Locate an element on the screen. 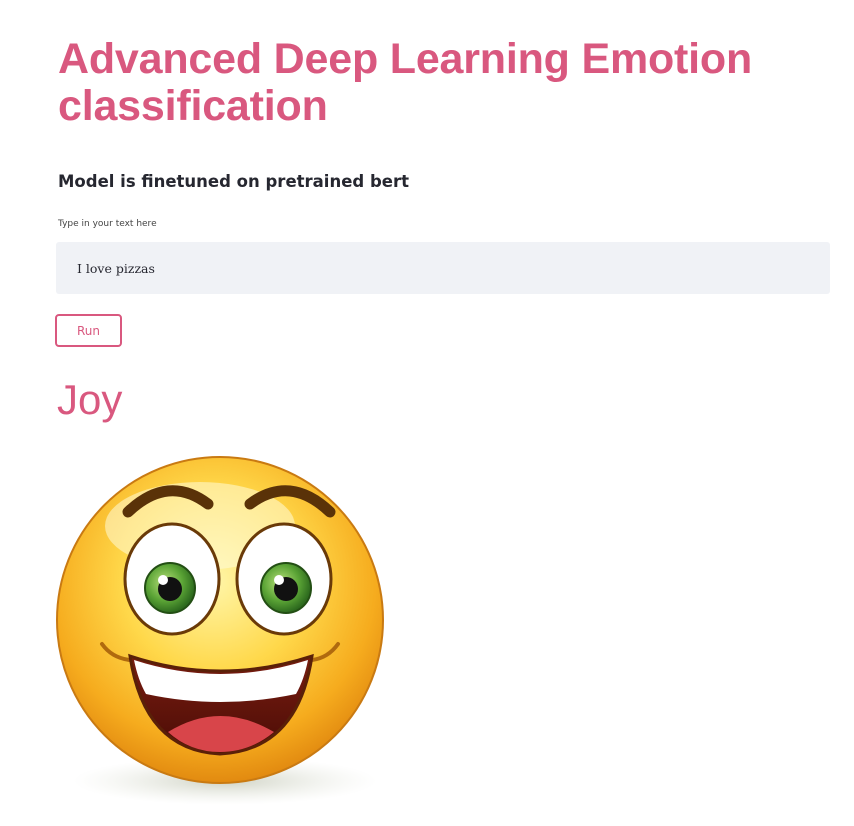  run-button: Run is located at coordinates (88, 330).